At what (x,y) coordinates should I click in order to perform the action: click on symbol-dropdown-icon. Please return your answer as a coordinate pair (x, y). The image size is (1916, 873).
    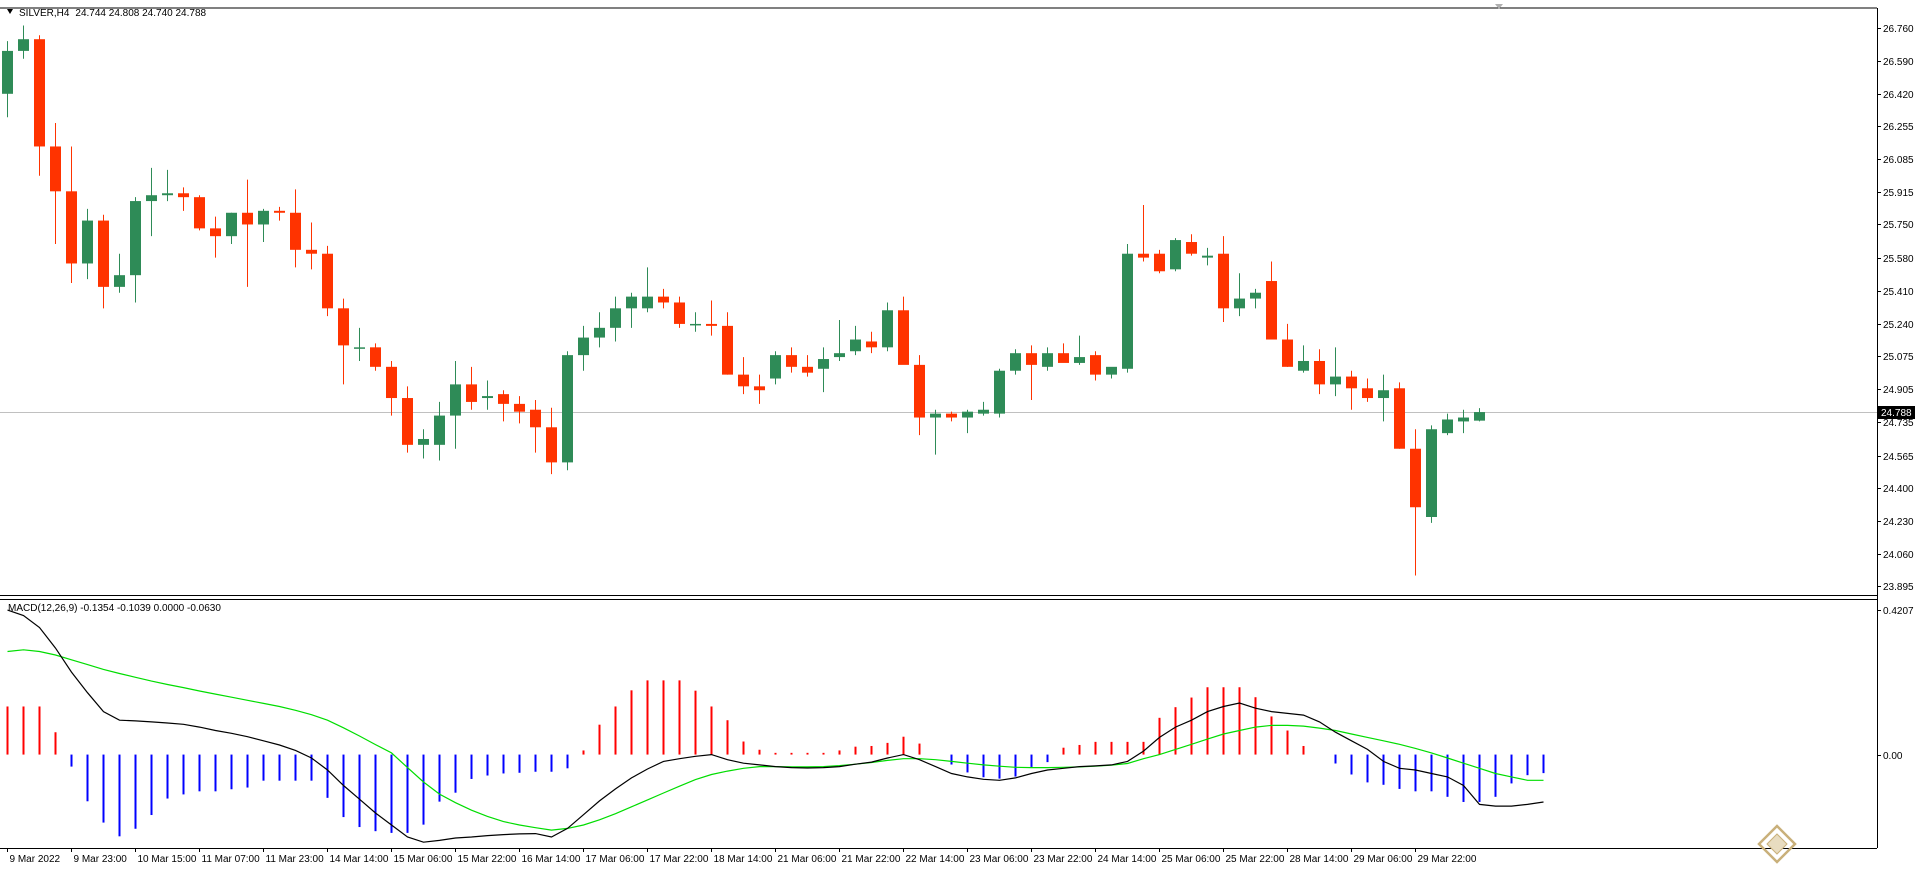
    Looking at the image, I should click on (10, 11).